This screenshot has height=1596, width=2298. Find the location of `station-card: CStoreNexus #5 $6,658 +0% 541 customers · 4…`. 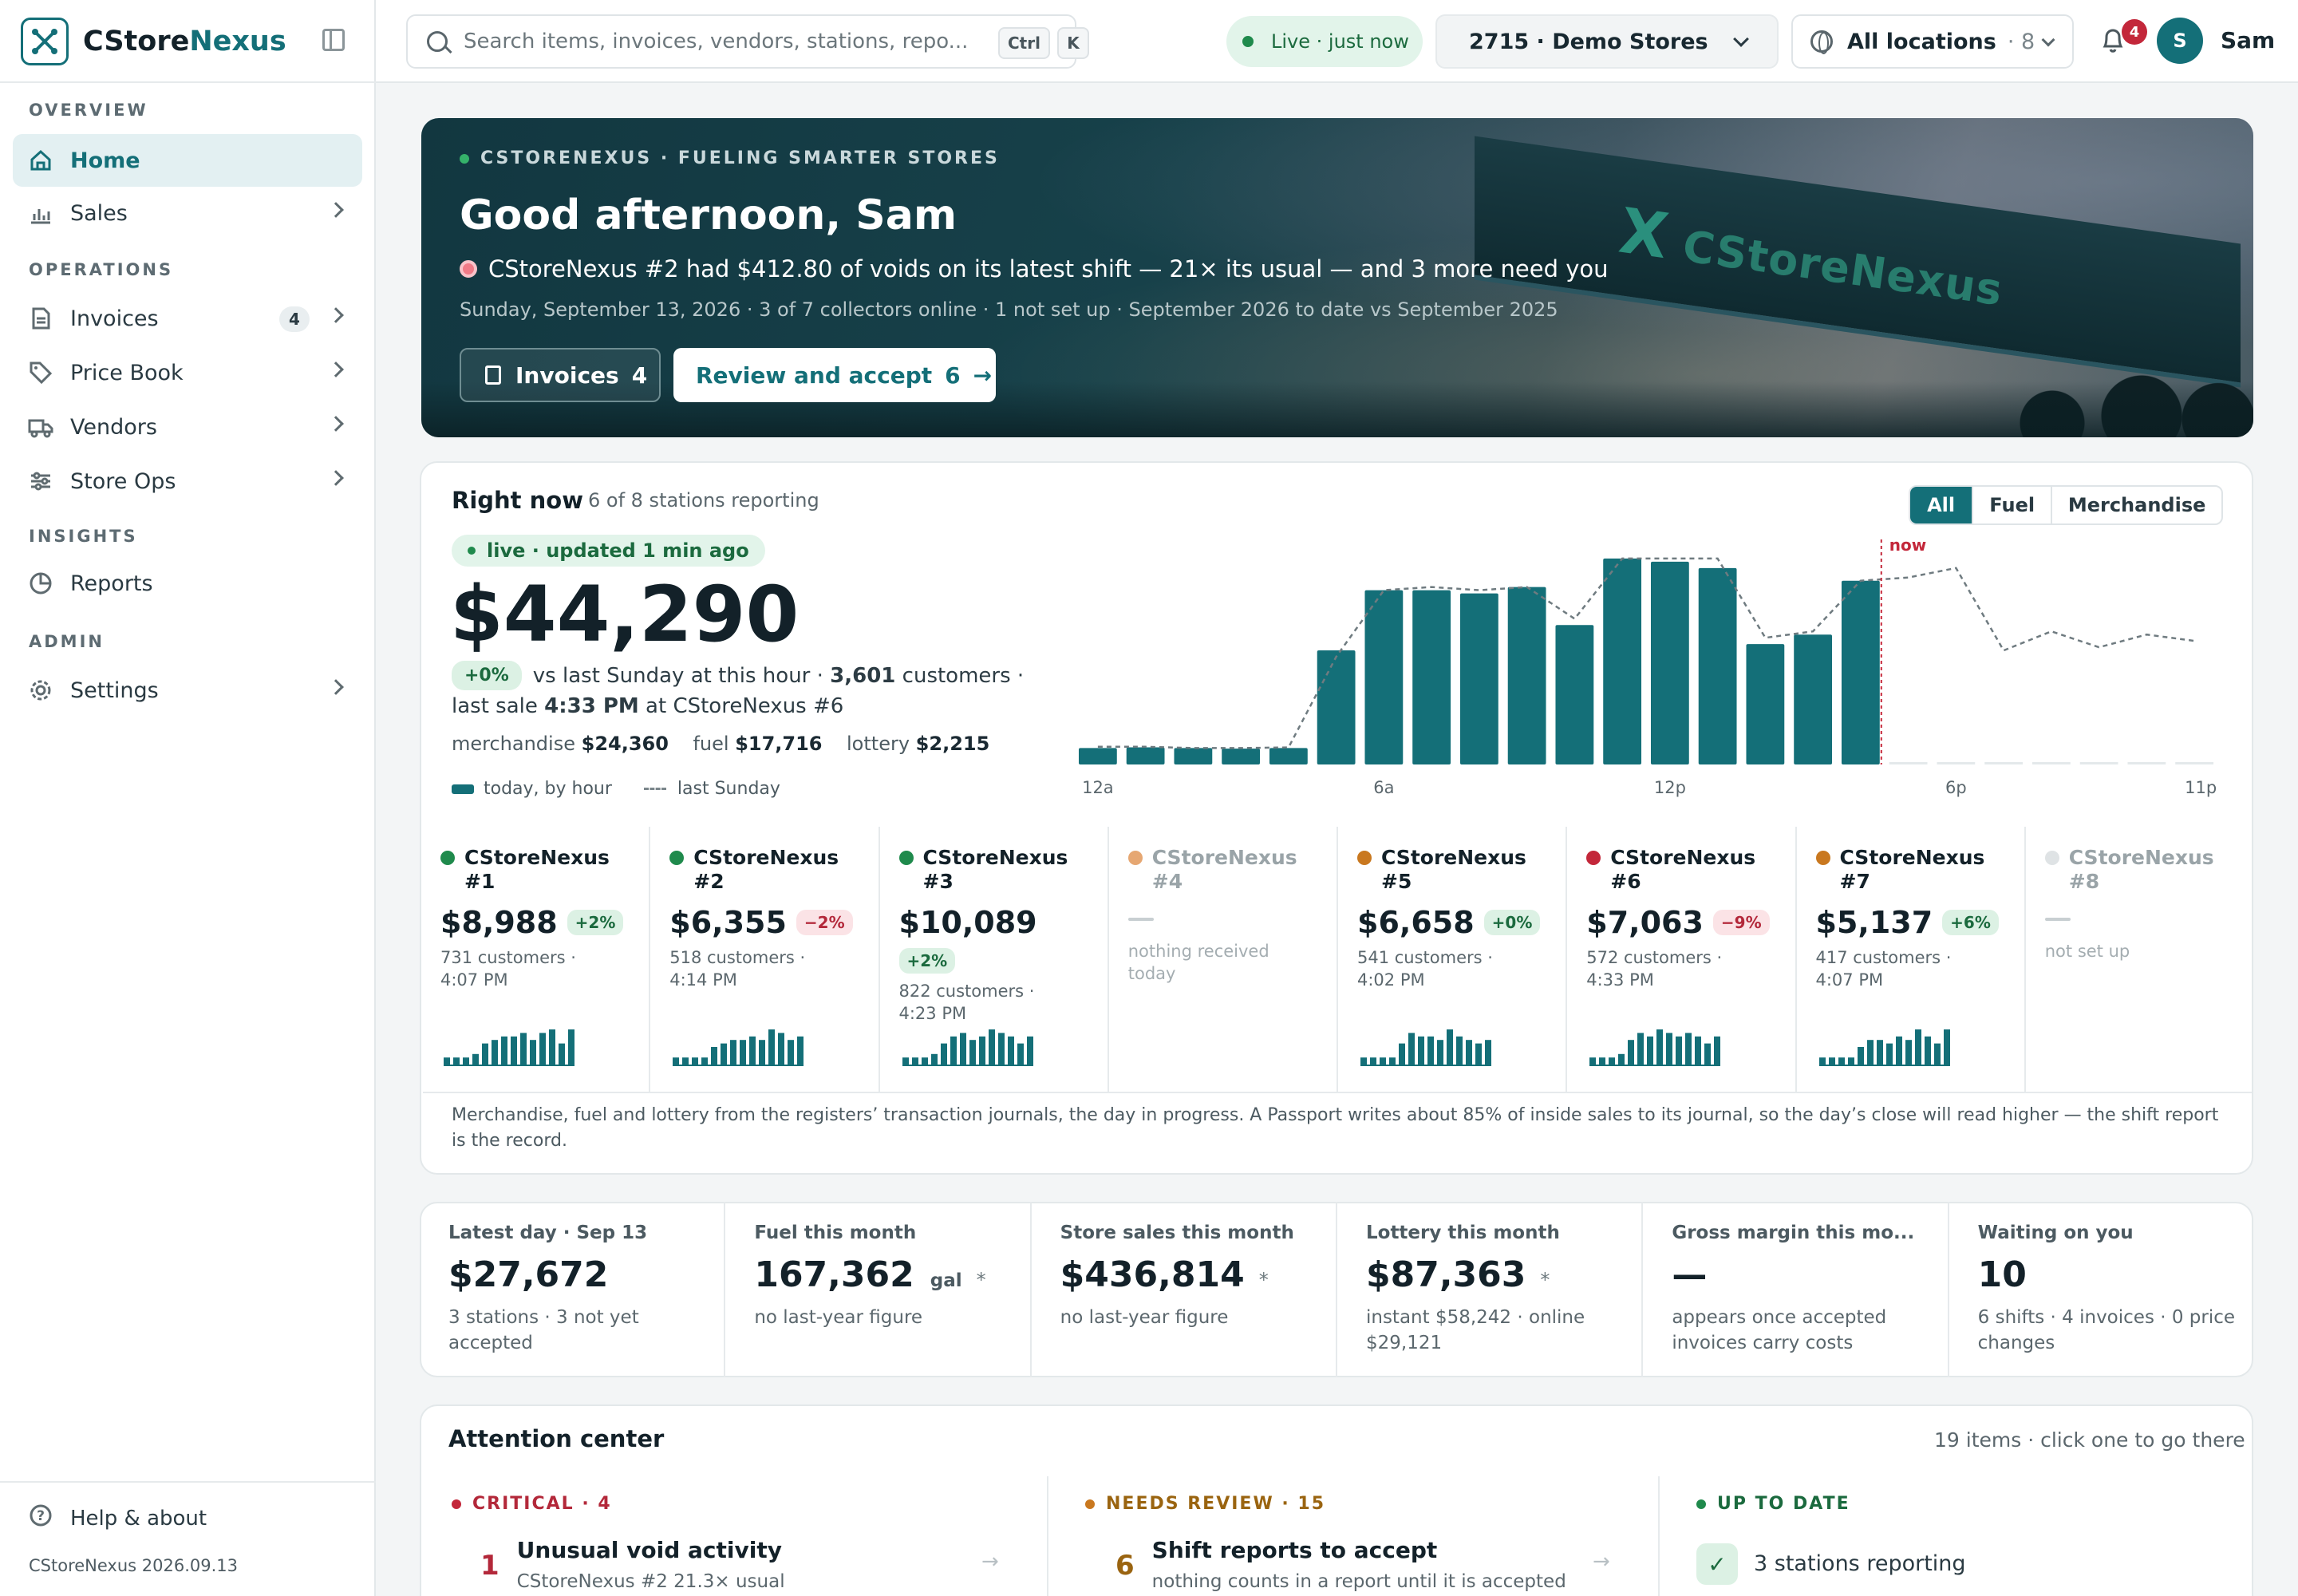

station-card: CStoreNexus #5 $6,658 +0% 541 customers · 4… is located at coordinates (1453, 959).